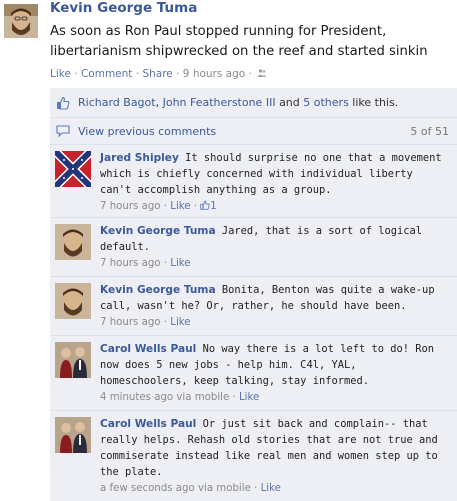 Image resolution: width=457 pixels, height=501 pixels. Describe the element at coordinates (375, 102) in the screenshot. I see `likes-suffix: like this.` at that location.